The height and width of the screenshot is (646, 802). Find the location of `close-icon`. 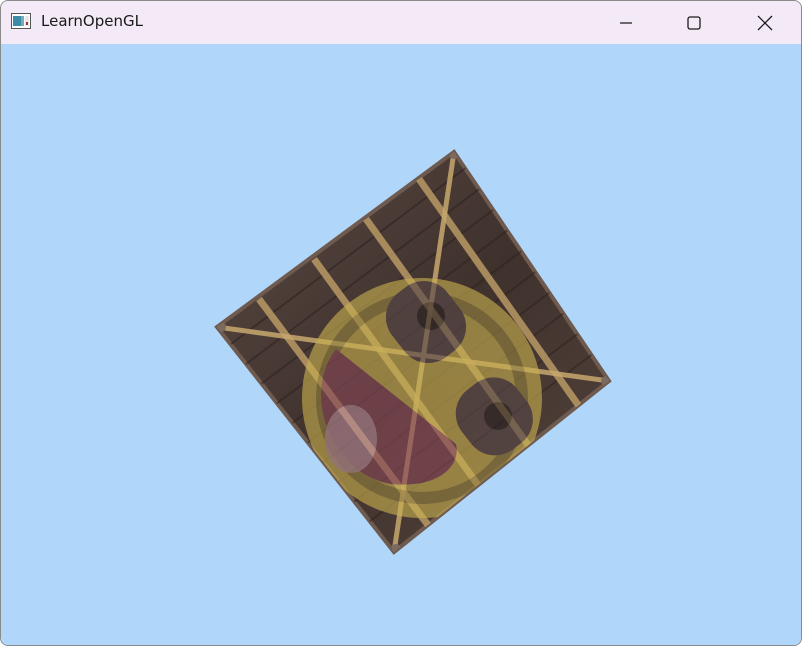

close-icon is located at coordinates (765, 23).